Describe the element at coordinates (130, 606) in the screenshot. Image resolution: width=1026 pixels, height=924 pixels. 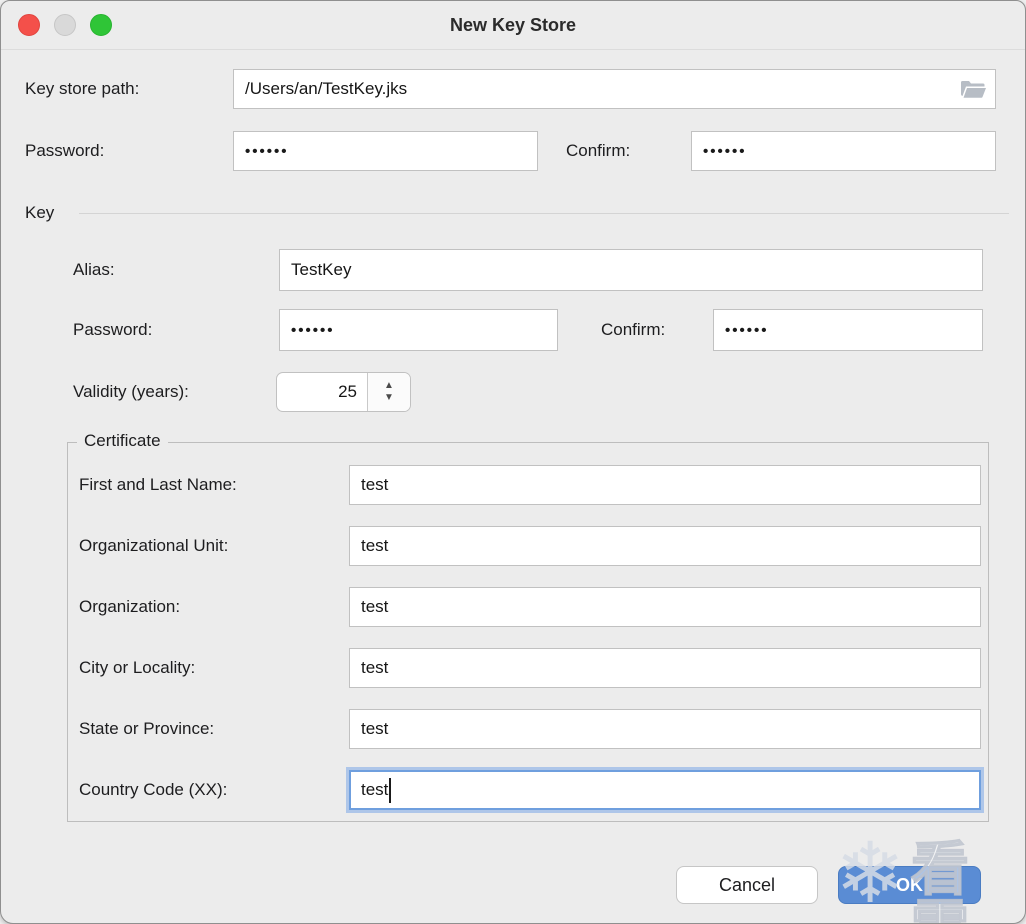
I see `organization-label: Organization:` at that location.